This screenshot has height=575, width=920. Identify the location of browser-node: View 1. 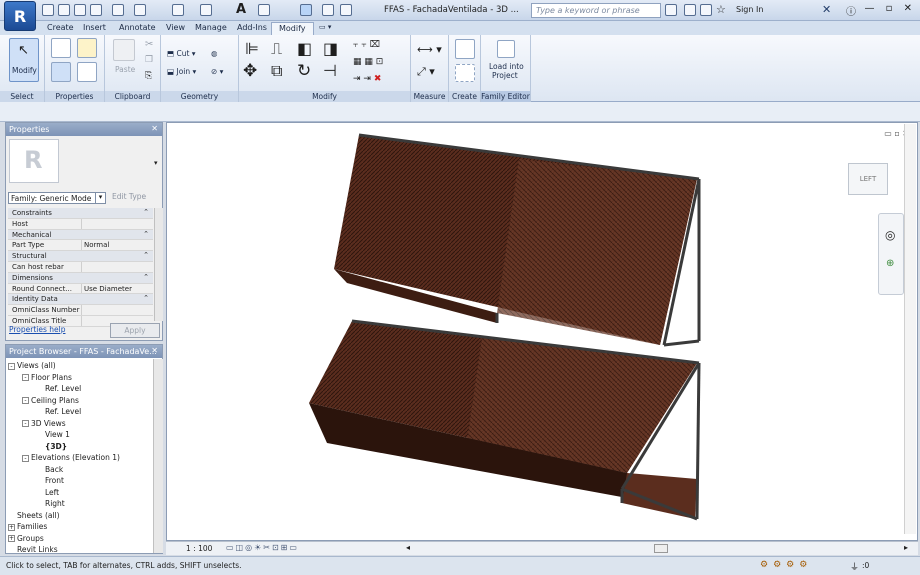
(80, 436).